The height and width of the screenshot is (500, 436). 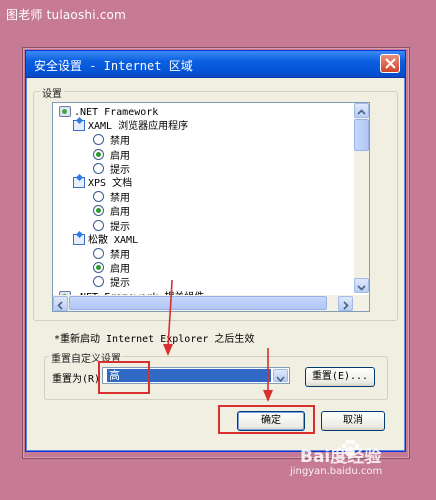 I want to click on chevron-left-icon, so click(x=60, y=305).